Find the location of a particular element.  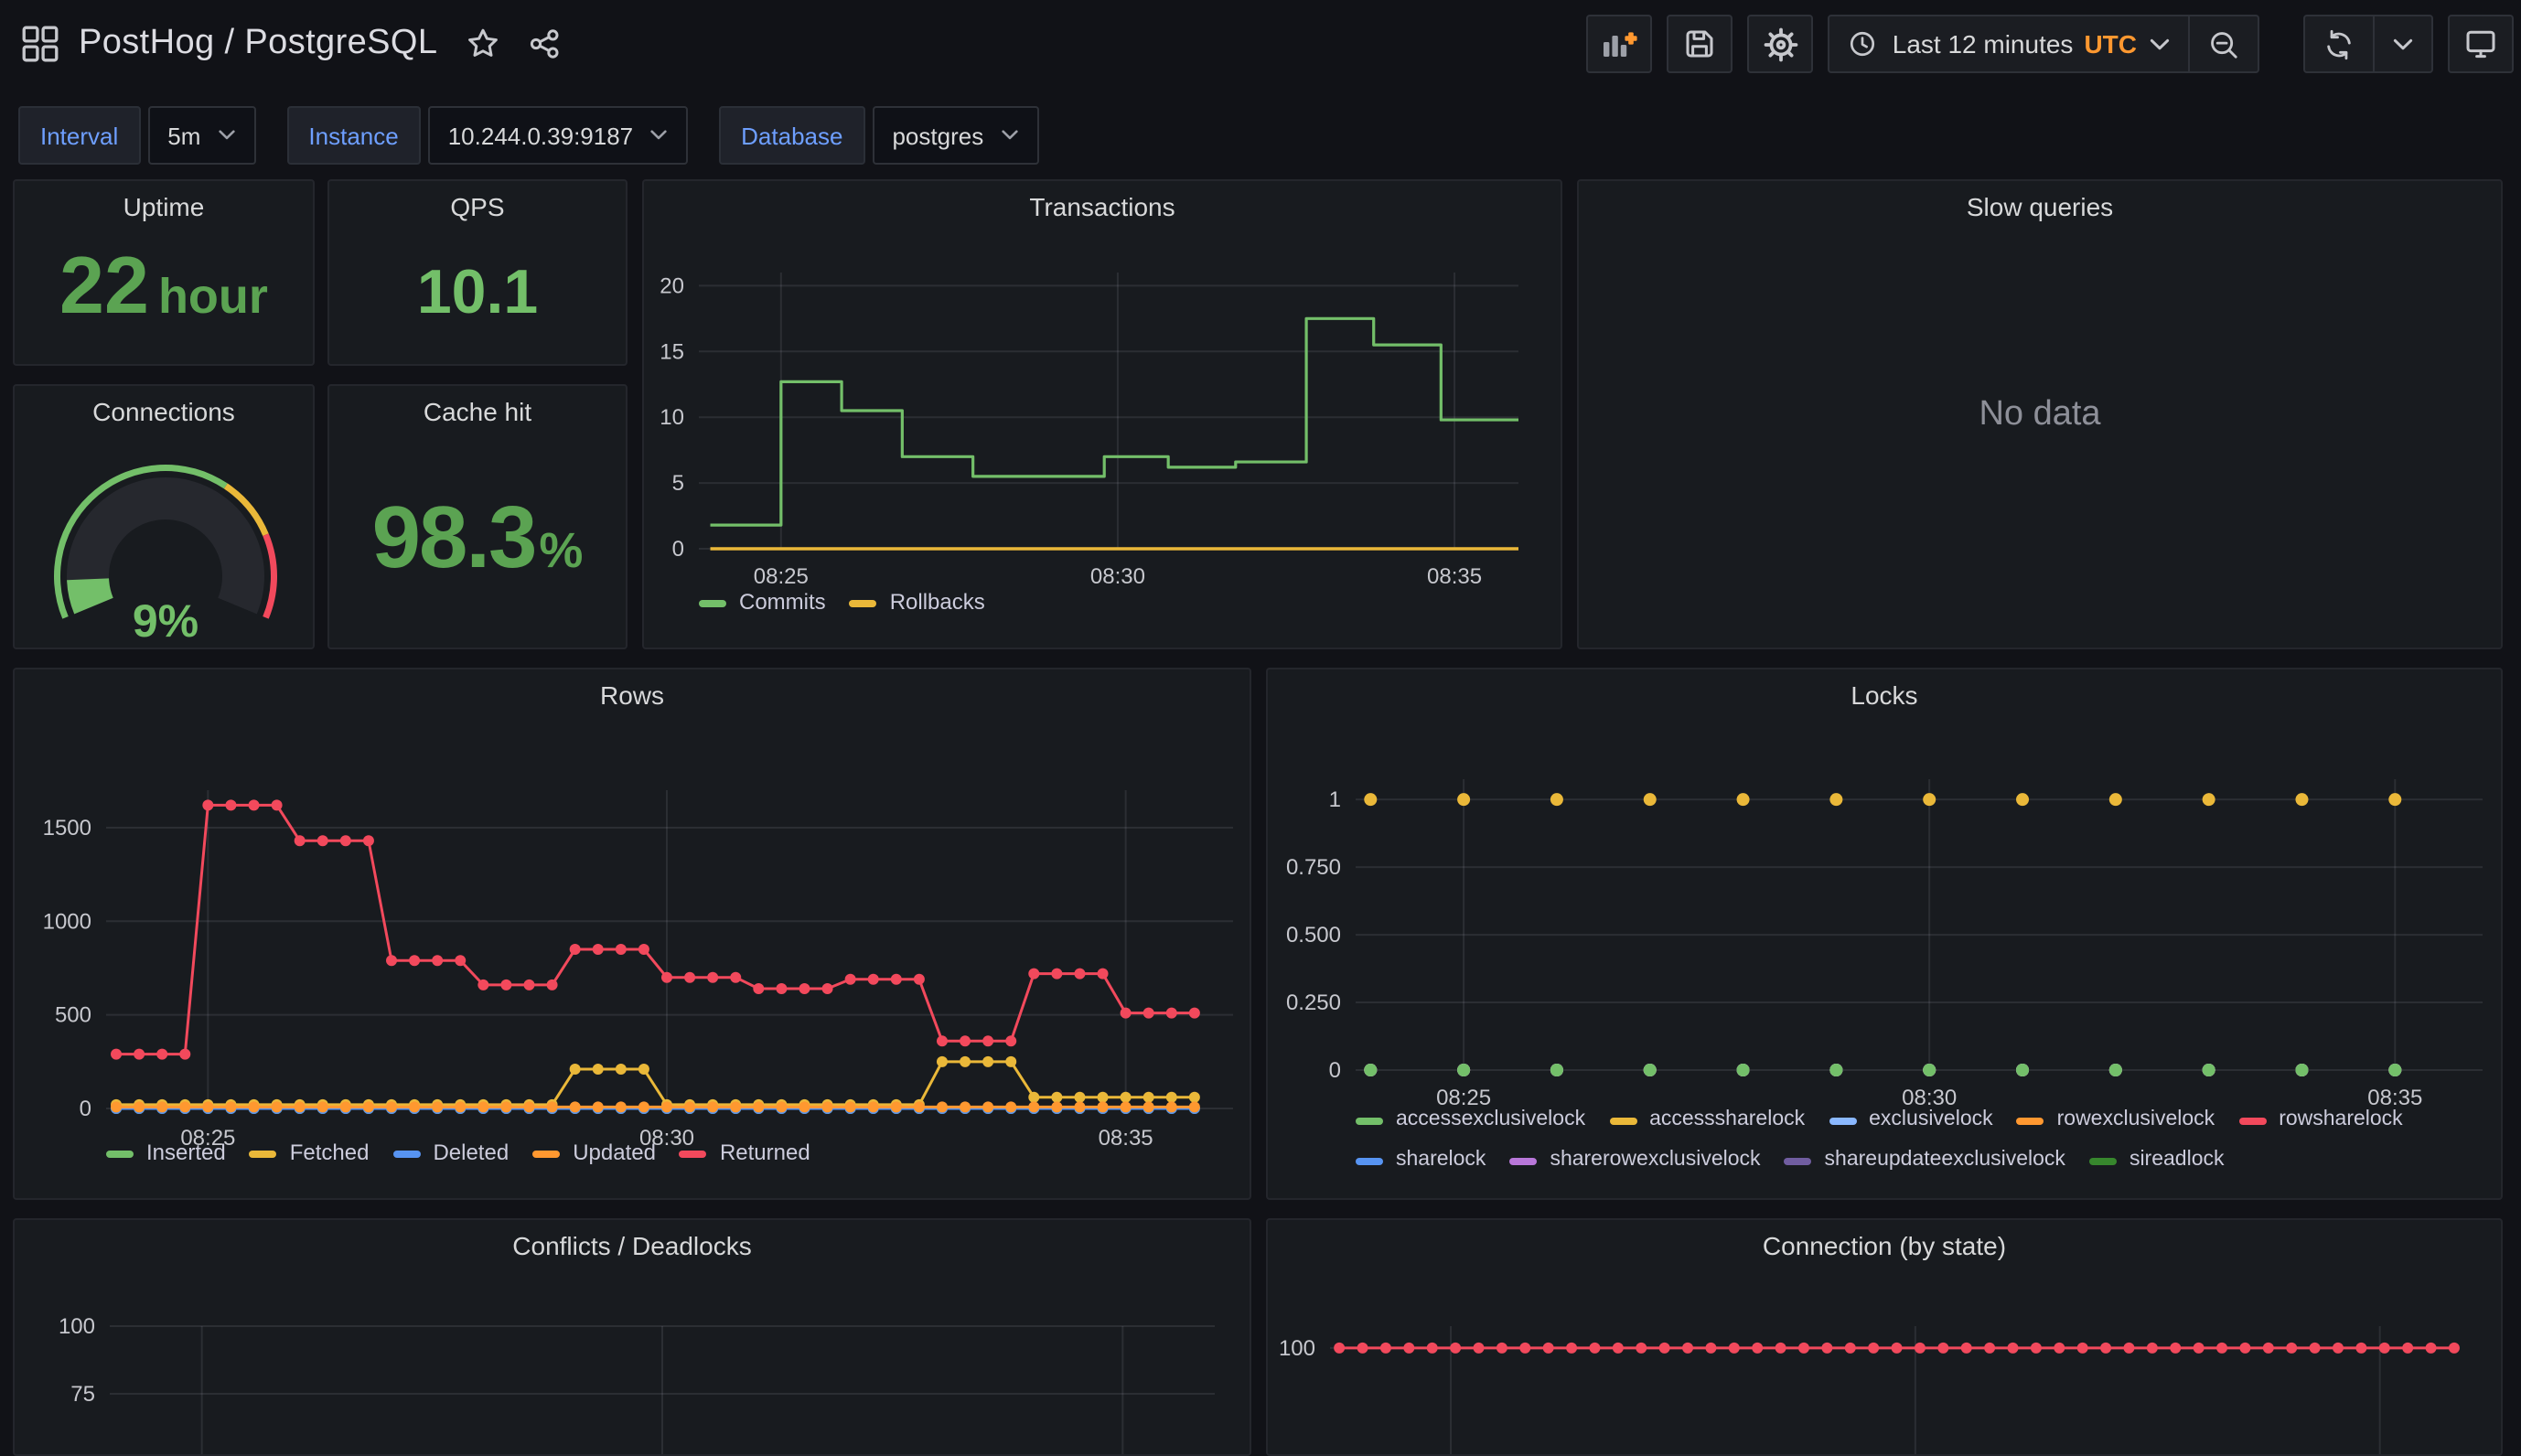

connection_by_state-plot: 100 is located at coordinates (1885, 1337).